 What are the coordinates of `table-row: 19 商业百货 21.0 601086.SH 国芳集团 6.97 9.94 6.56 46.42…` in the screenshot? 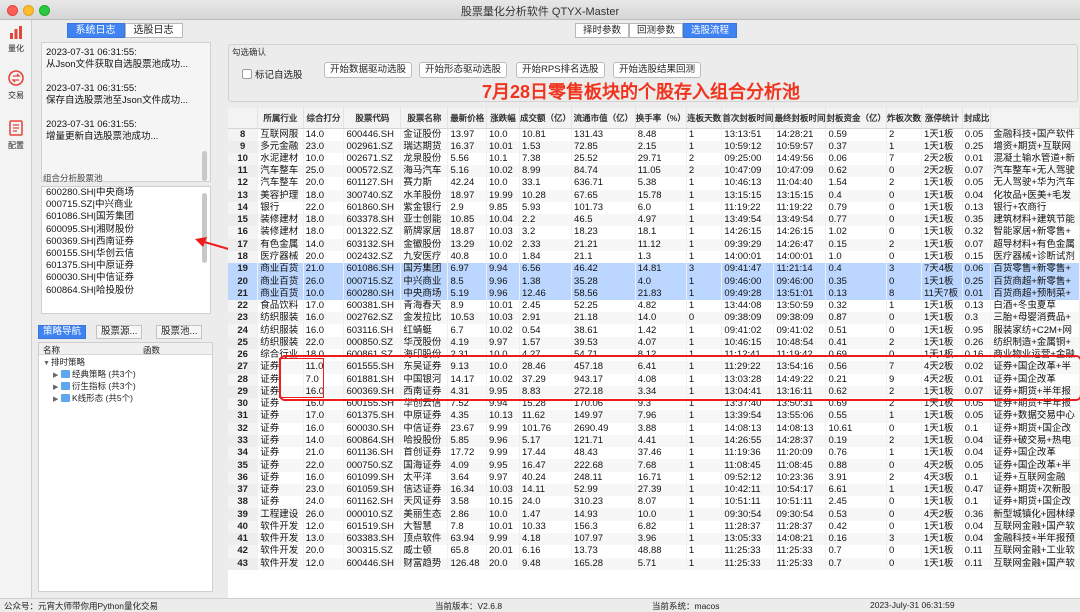 It's located at (654, 269).